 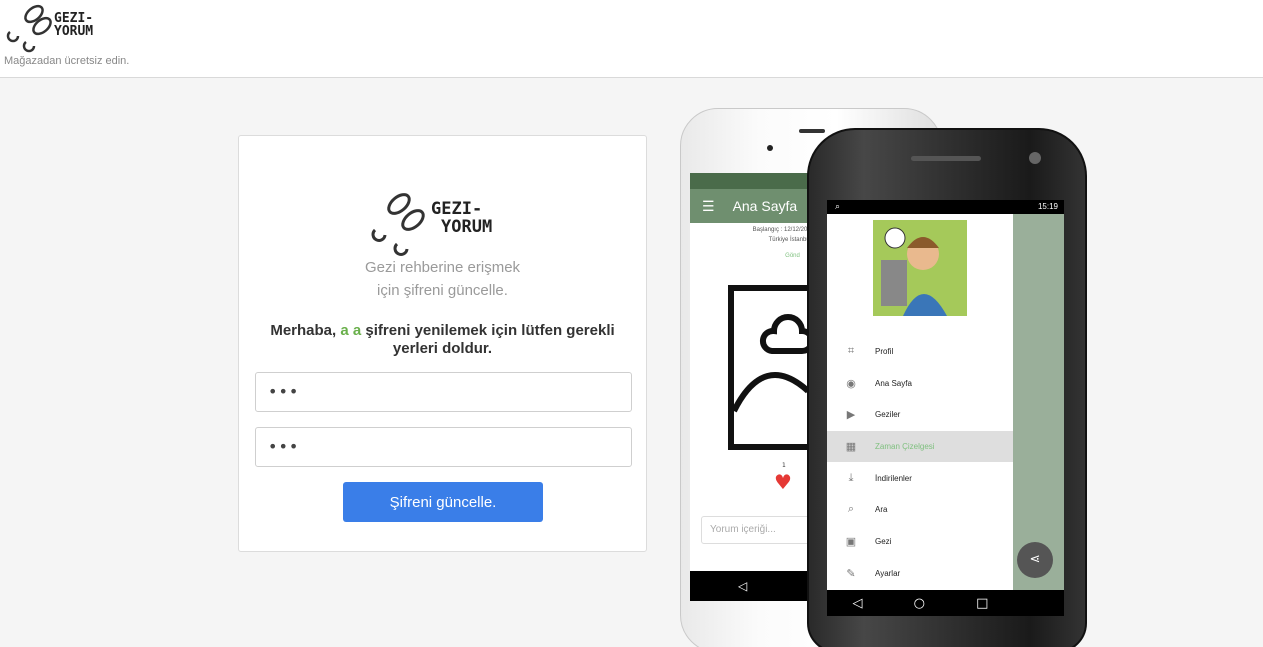 What do you see at coordinates (783, 482) in the screenshot?
I see `heart-icon: ♥` at bounding box center [783, 482].